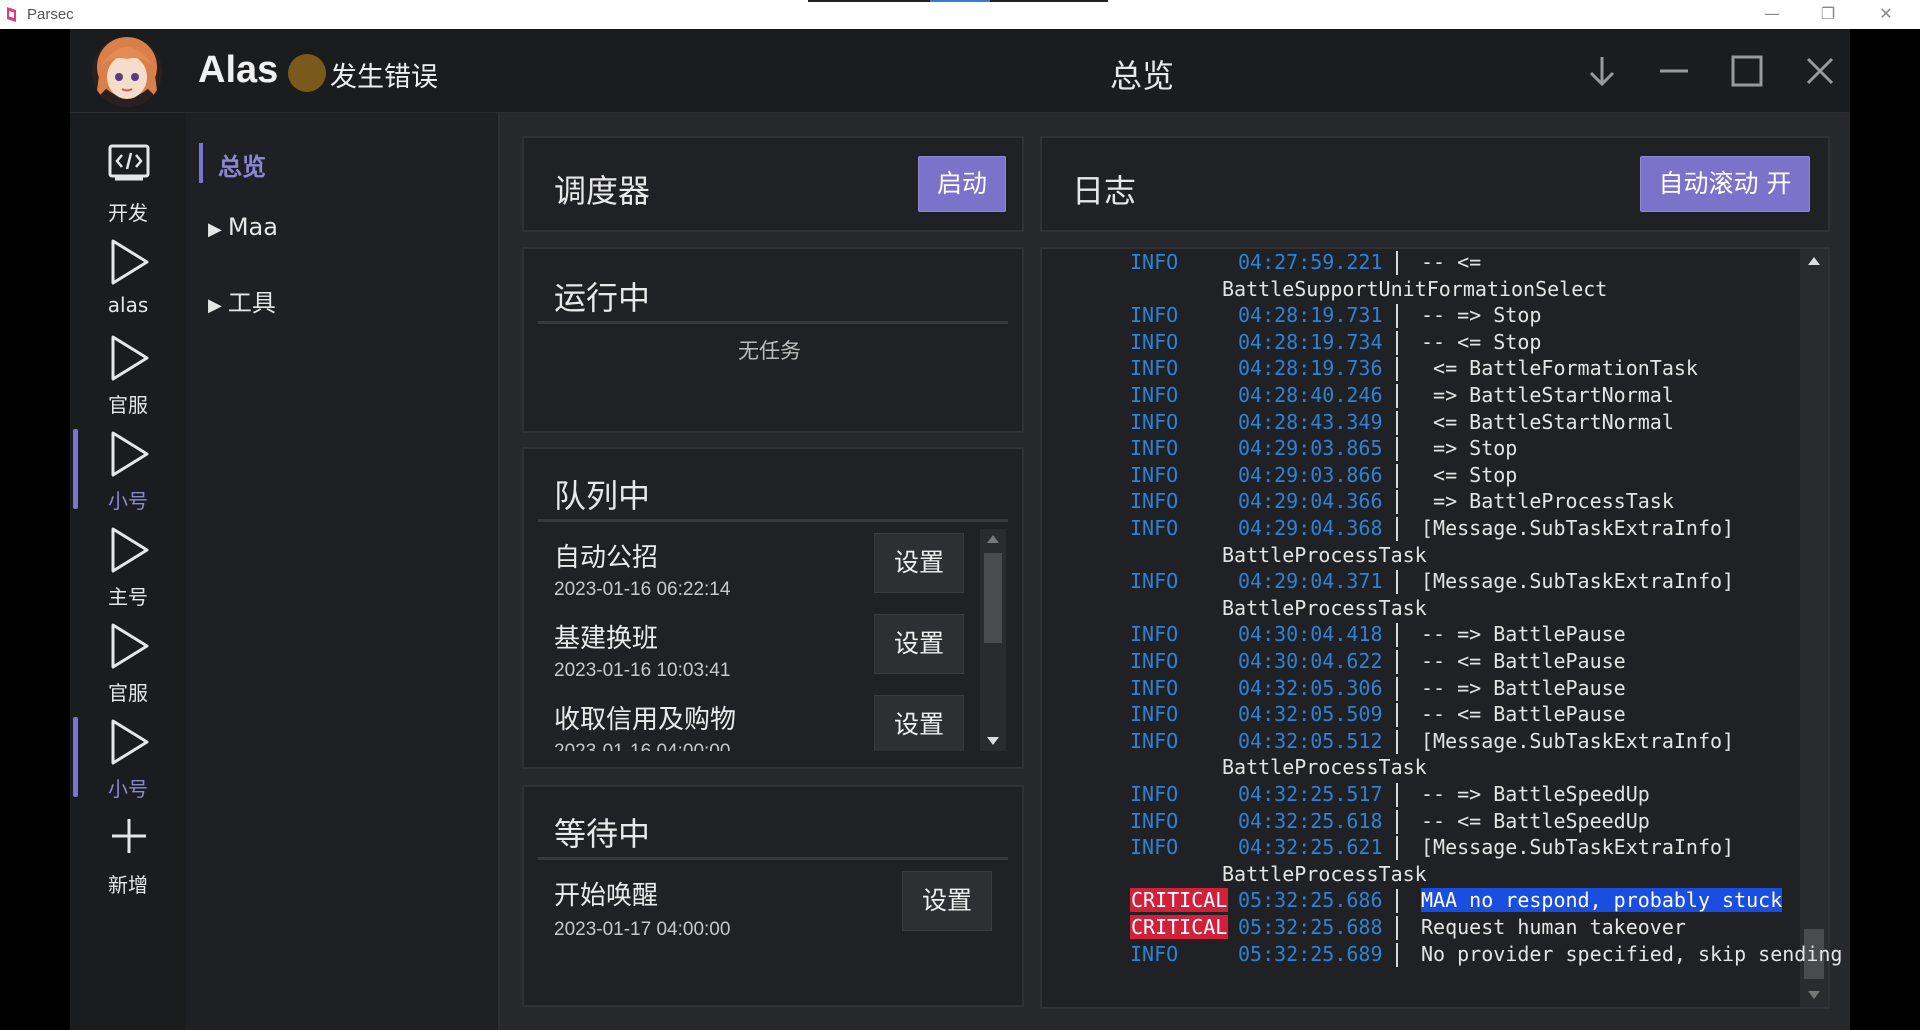 The image size is (1920, 1030). I want to click on download-arrow-icon, so click(1602, 71).